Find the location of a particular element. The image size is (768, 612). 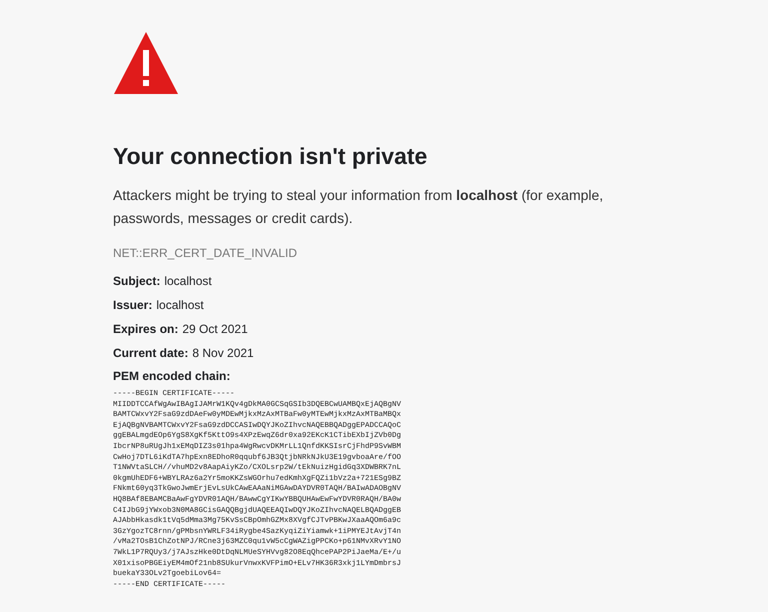

detail-label: Expires on: is located at coordinates (145, 329).